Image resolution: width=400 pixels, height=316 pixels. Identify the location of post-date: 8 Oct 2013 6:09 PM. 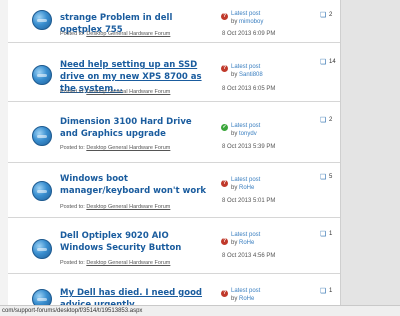
(249, 34).